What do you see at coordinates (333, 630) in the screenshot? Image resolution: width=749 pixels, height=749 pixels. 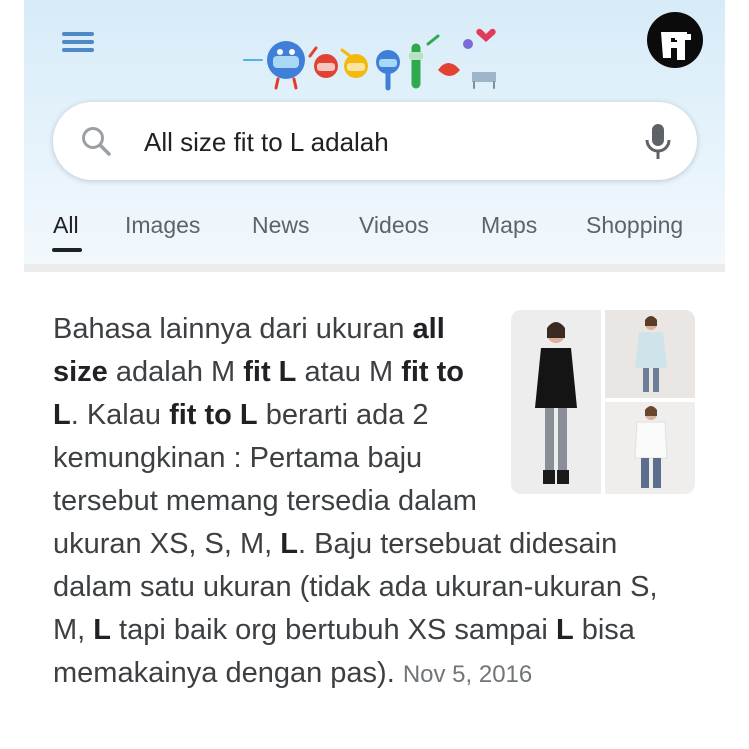 I see `snippet-segment: tapi baik org bertubuh XS sampai` at bounding box center [333, 630].